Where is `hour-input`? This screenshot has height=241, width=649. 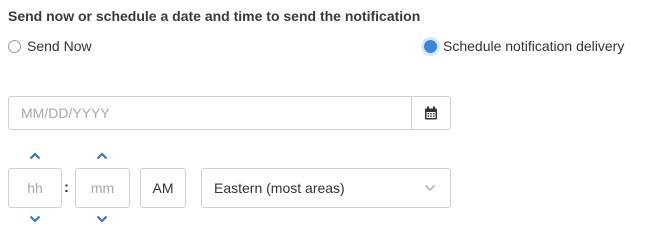 hour-input is located at coordinates (35, 188).